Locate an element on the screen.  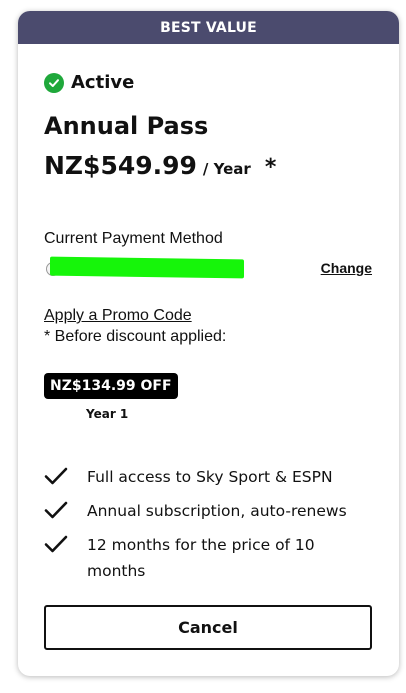
banner-label: BEST VALUE is located at coordinates (208, 27).